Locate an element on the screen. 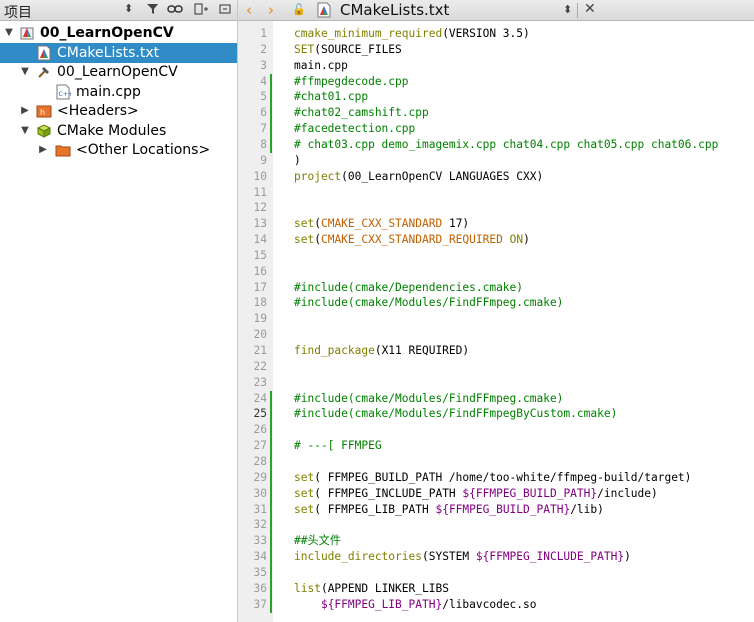  line-number: 9 is located at coordinates (263, 160).